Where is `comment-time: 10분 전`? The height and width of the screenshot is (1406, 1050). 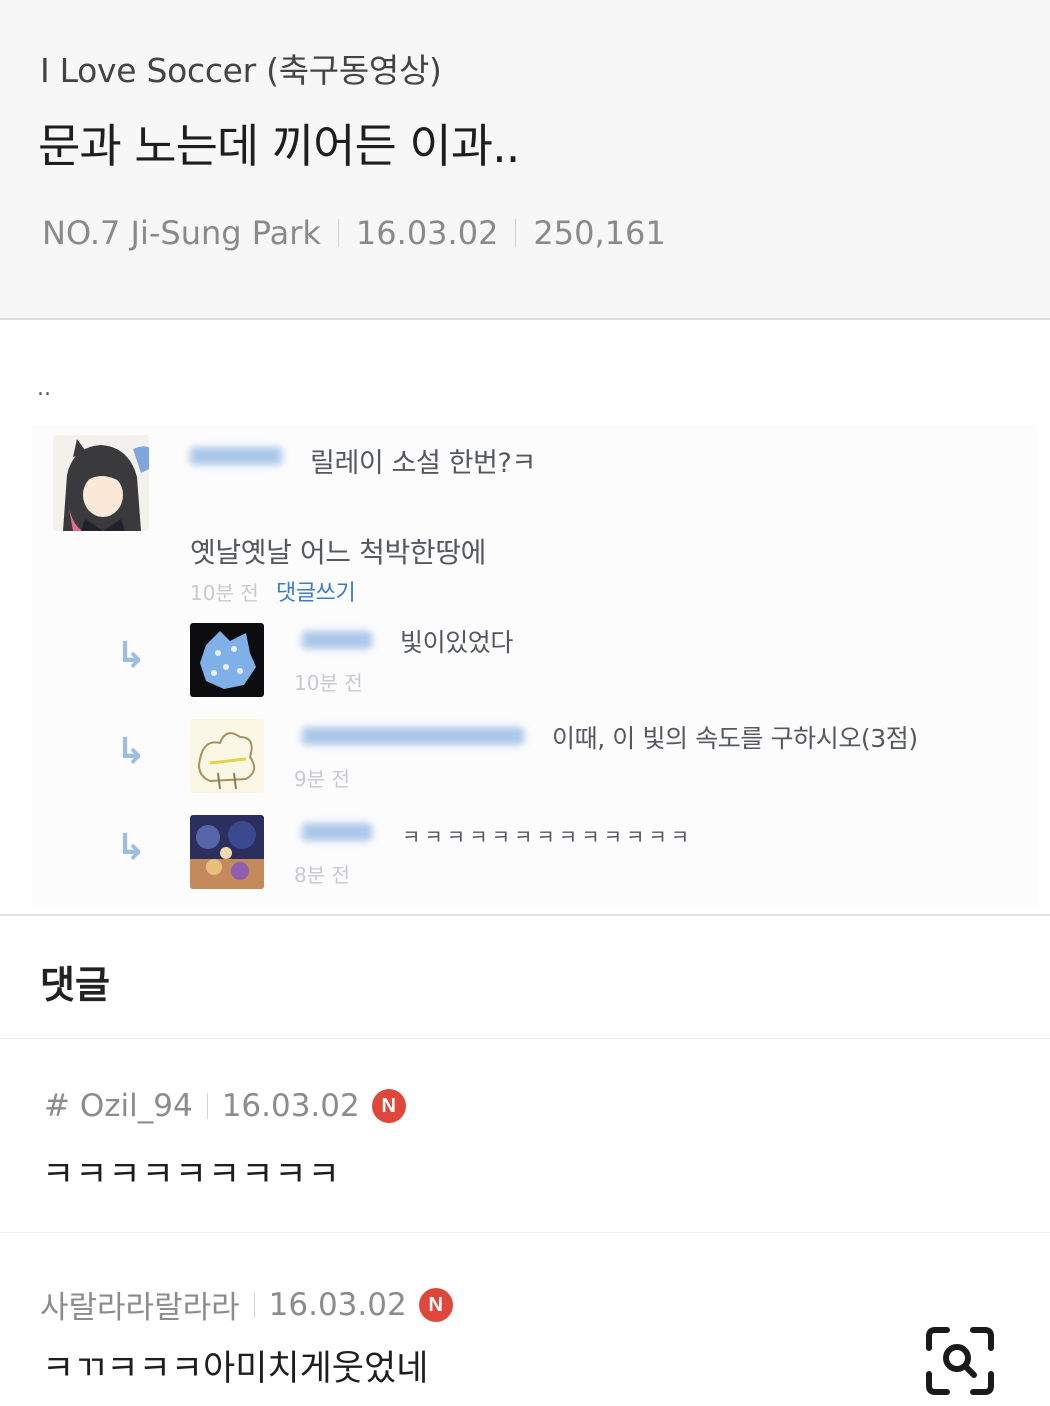 comment-time: 10분 전 is located at coordinates (224, 593).